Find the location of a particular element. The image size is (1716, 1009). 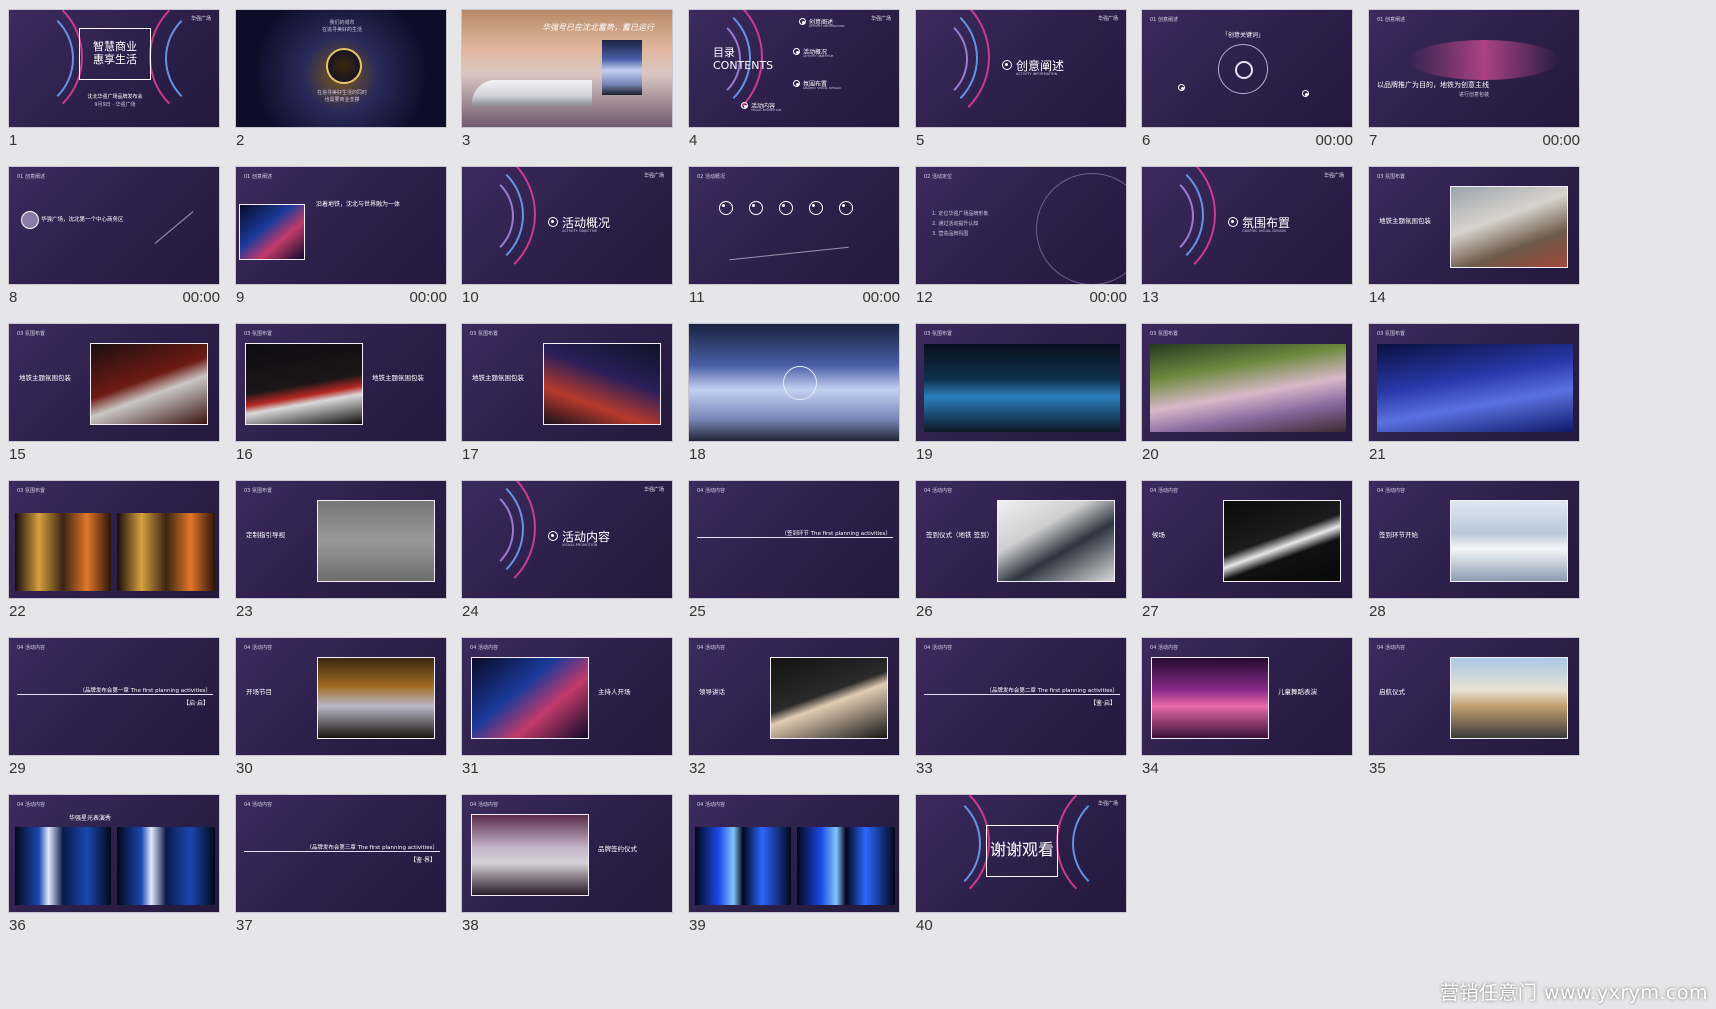

slide-thumbnail-cell: 华强广场 活动概况 ACTIVITY OBJECTIVE 10 is located at coordinates (567, 241).